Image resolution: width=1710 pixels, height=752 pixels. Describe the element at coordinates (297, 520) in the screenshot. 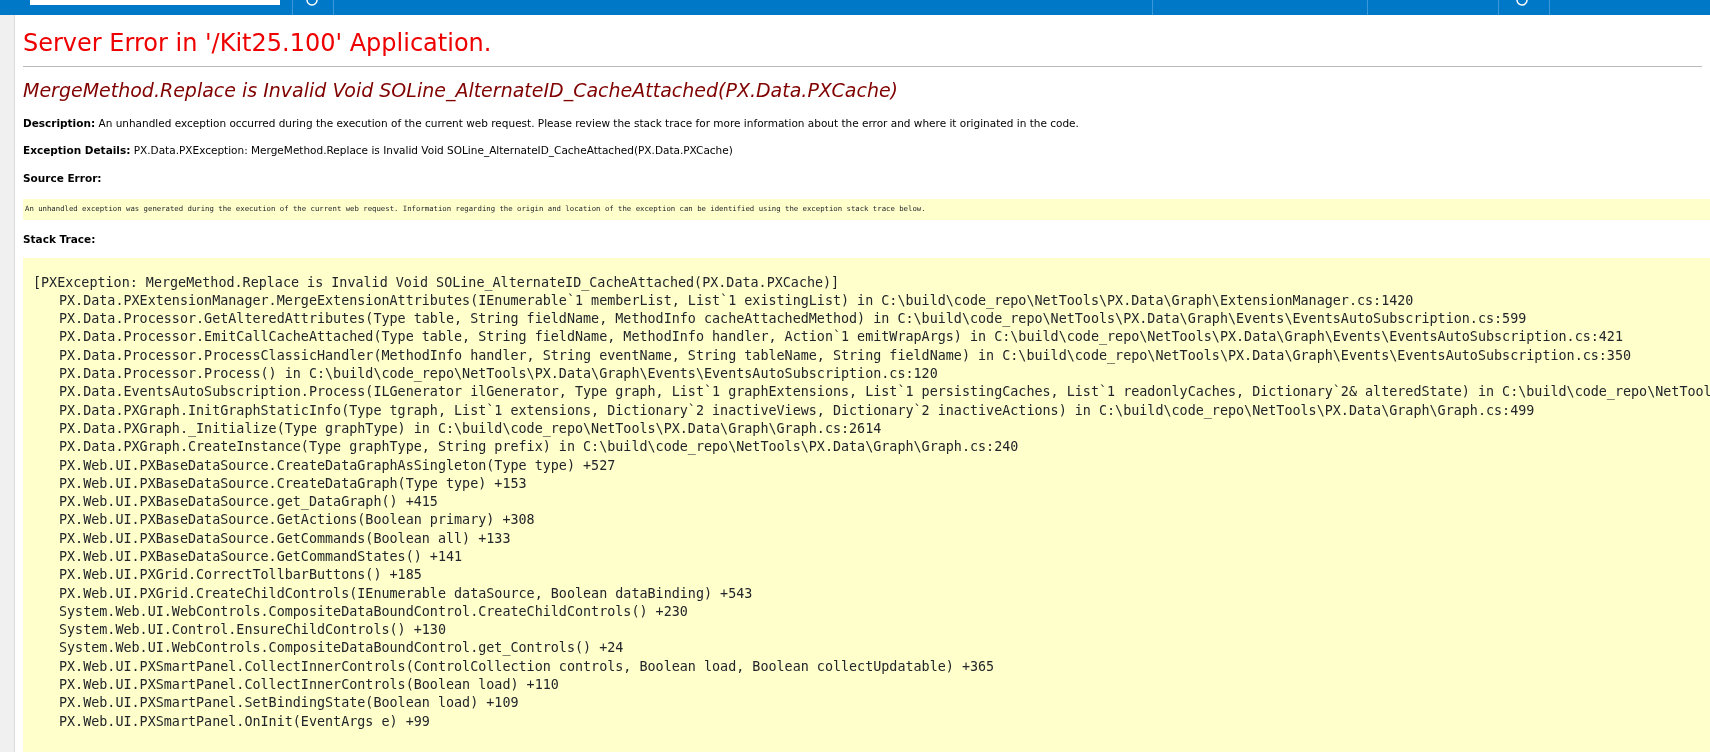

I see `stack-frame-line: PX.Web.UI.PXBaseDataSource.GetActions(Boolean primary) +308` at that location.